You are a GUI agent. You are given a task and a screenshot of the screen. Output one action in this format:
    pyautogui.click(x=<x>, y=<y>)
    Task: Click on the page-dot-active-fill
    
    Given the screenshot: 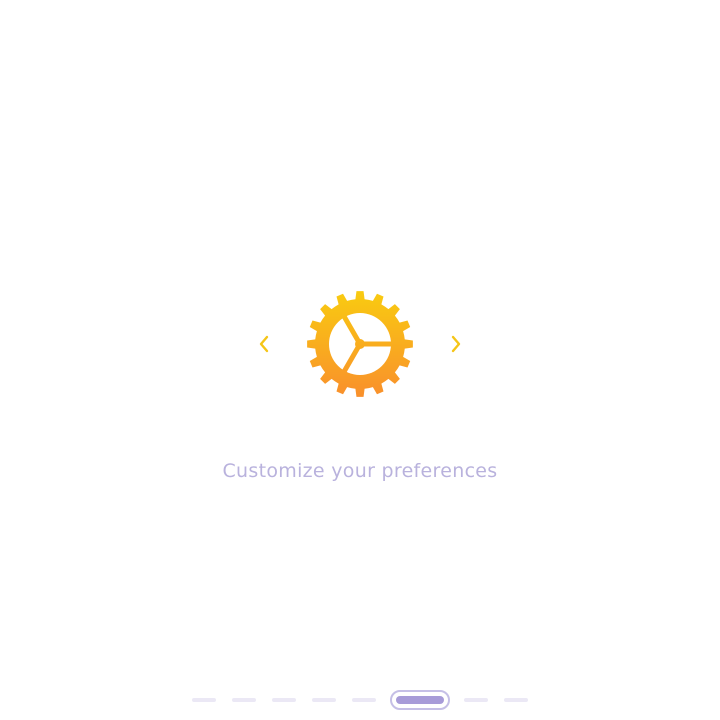 What is the action you would take?
    pyautogui.click(x=420, y=700)
    